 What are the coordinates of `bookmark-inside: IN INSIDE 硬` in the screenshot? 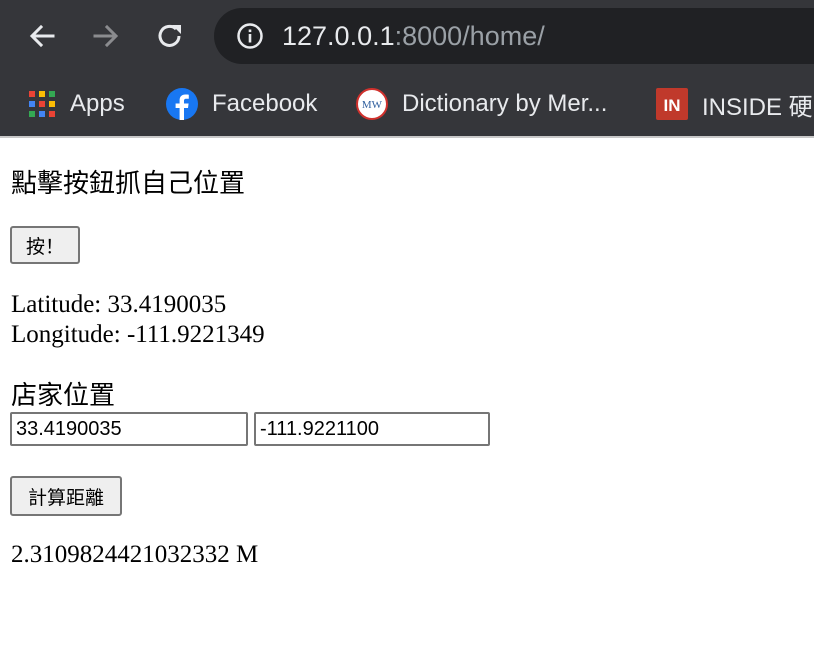 It's located at (734, 104).